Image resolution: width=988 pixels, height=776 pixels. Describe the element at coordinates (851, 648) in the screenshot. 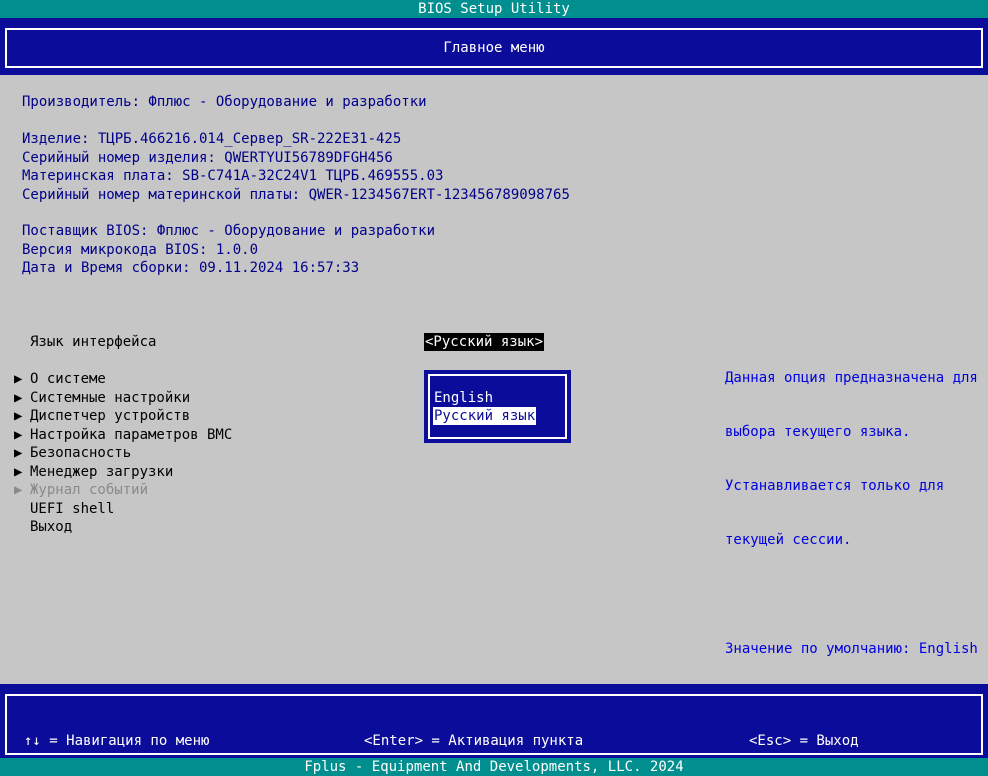

I see `help-default-value: Значение по умолчанию: English` at that location.